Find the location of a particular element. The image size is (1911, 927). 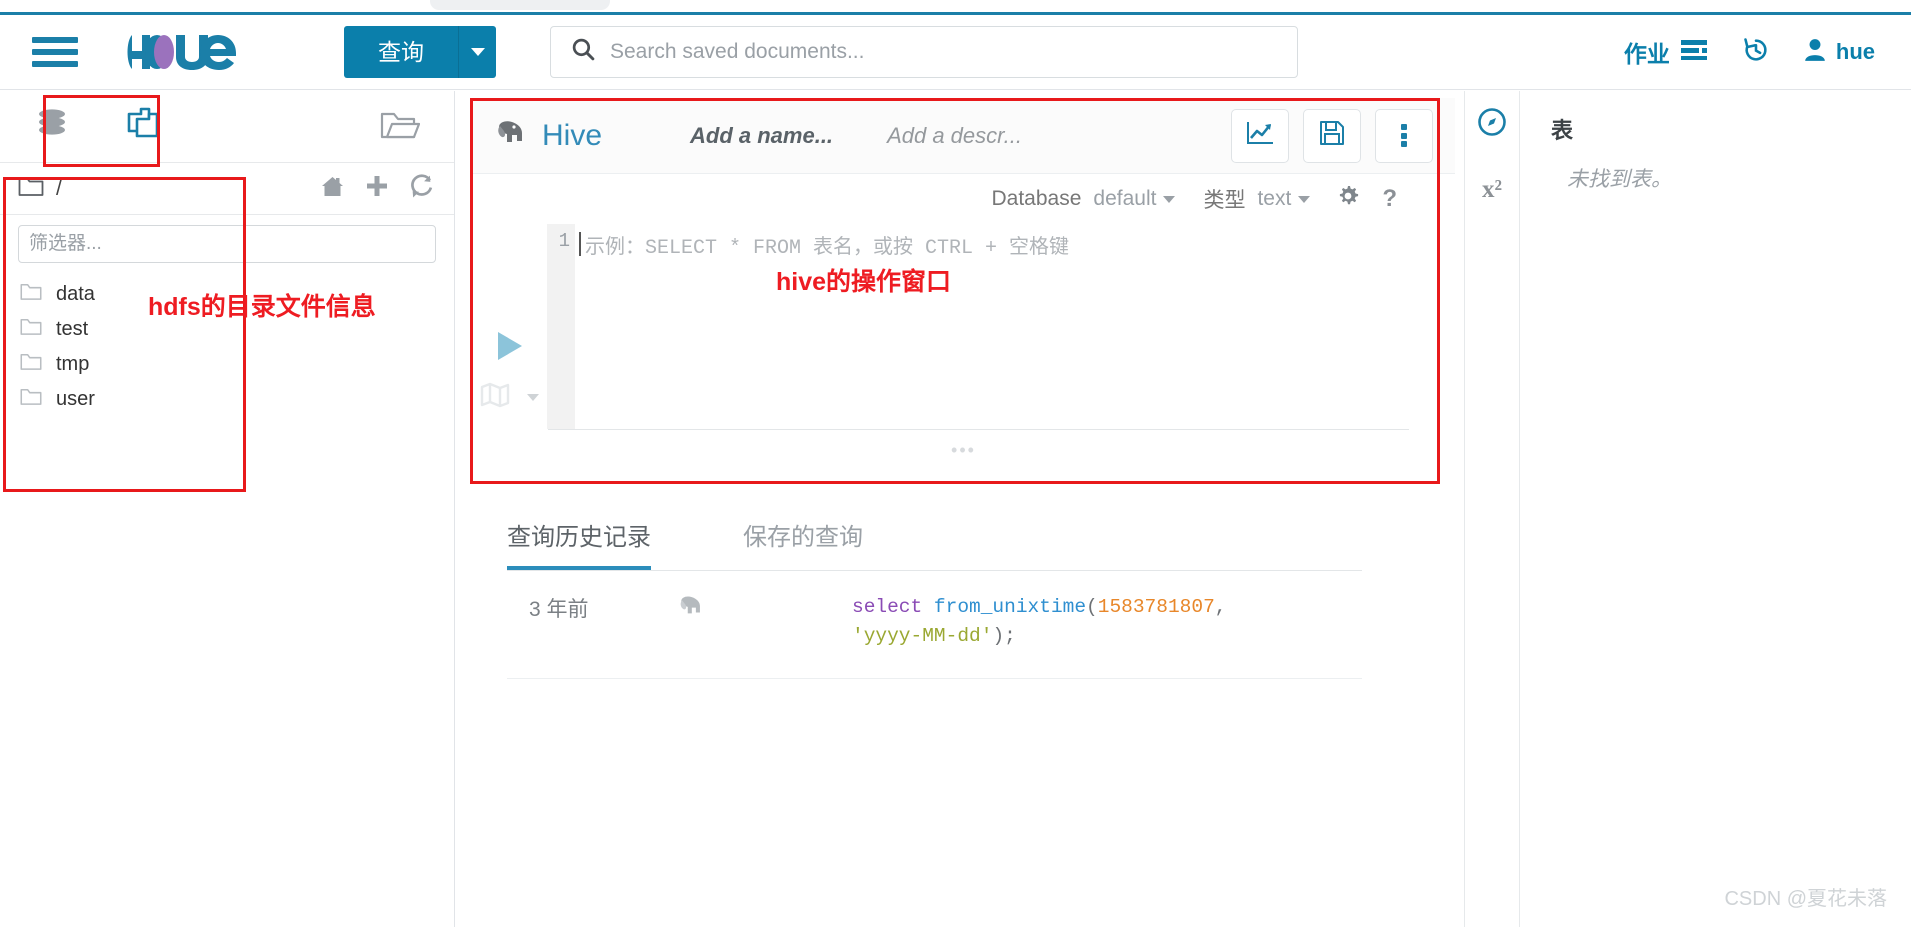

play-triangle-icon is located at coordinates (509, 346).